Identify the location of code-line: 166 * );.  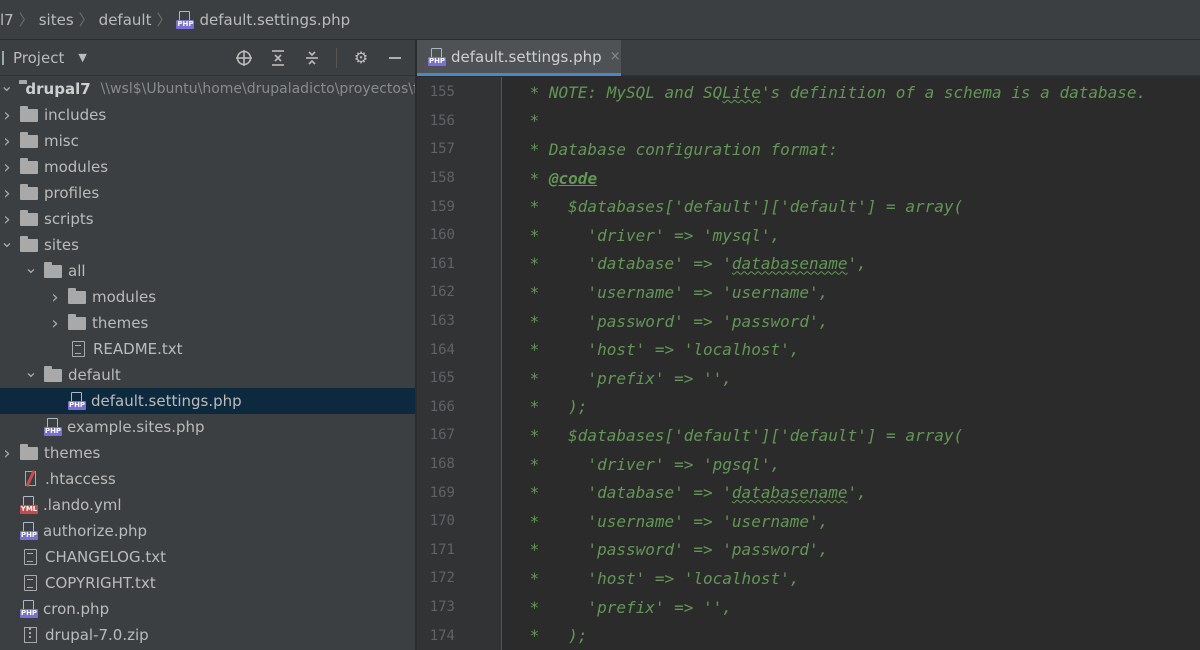
(808, 407).